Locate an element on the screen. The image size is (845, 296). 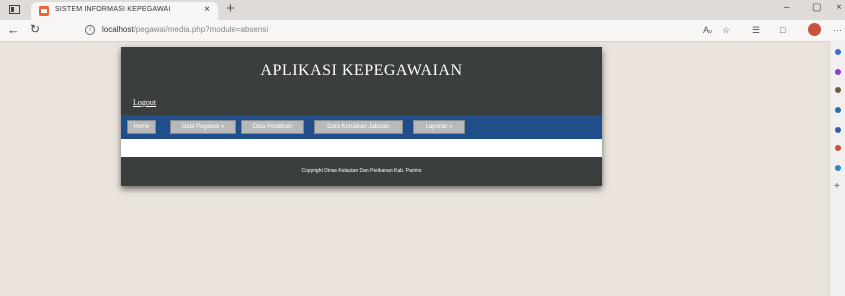
site-info-icon: i is located at coordinates (90, 30).